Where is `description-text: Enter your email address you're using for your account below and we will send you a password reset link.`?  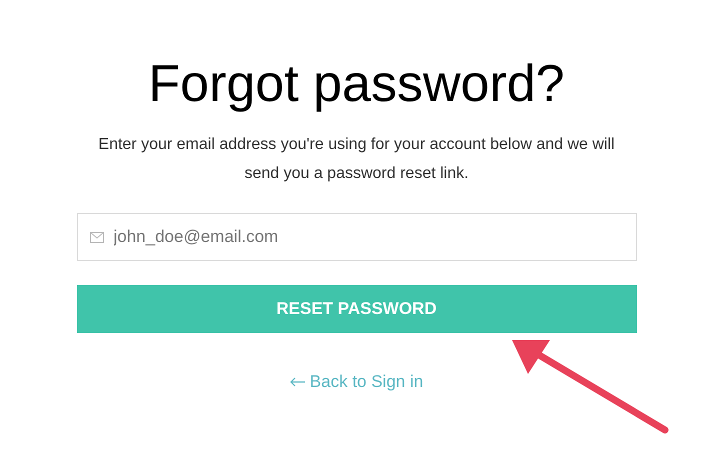
description-text: Enter your email address you're using for your account below and we will send you a password reset link. is located at coordinates (356, 159).